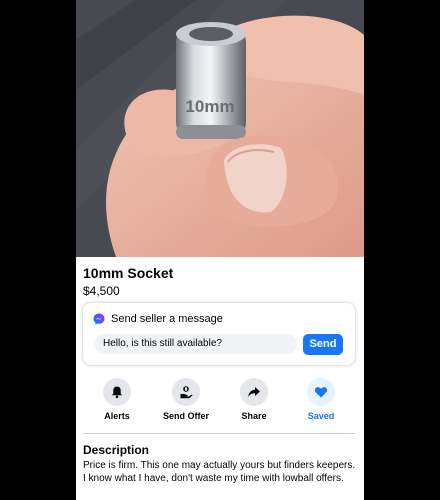  Describe the element at coordinates (321, 392) in the screenshot. I see `heart-icon` at that location.